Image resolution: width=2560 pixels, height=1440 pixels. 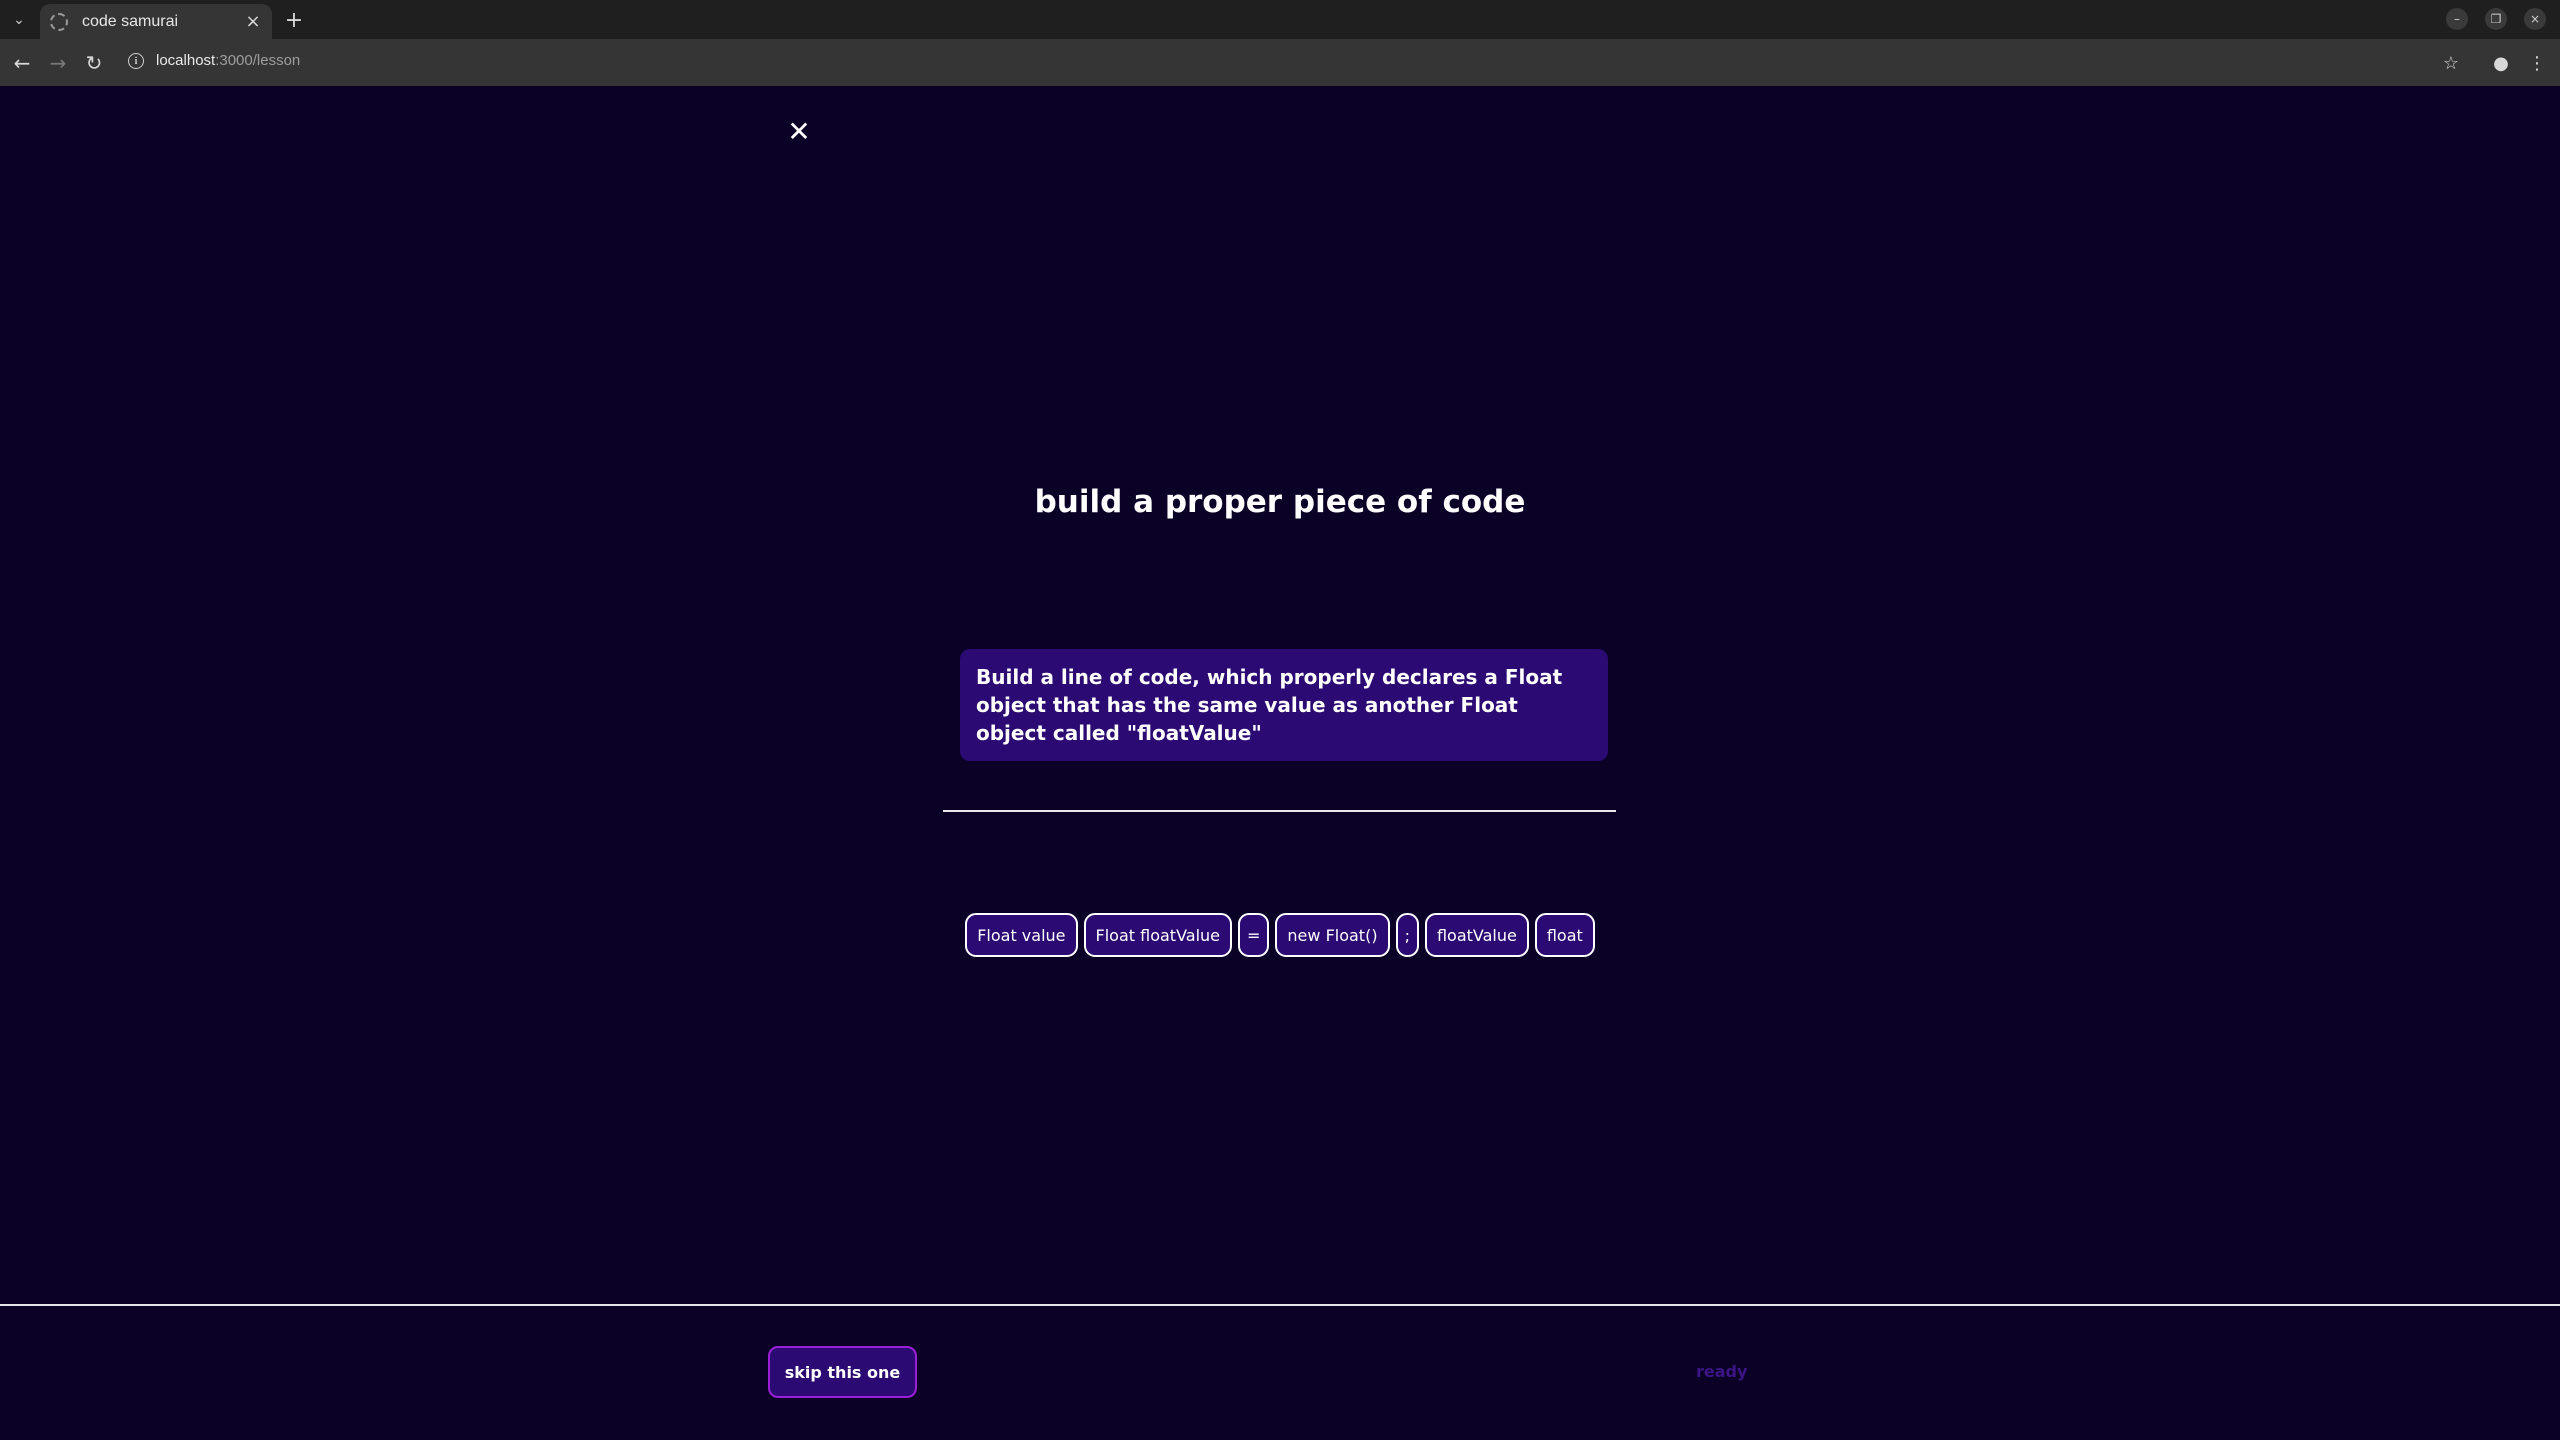 What do you see at coordinates (130, 21) in the screenshot?
I see `tab-title: code samurai` at bounding box center [130, 21].